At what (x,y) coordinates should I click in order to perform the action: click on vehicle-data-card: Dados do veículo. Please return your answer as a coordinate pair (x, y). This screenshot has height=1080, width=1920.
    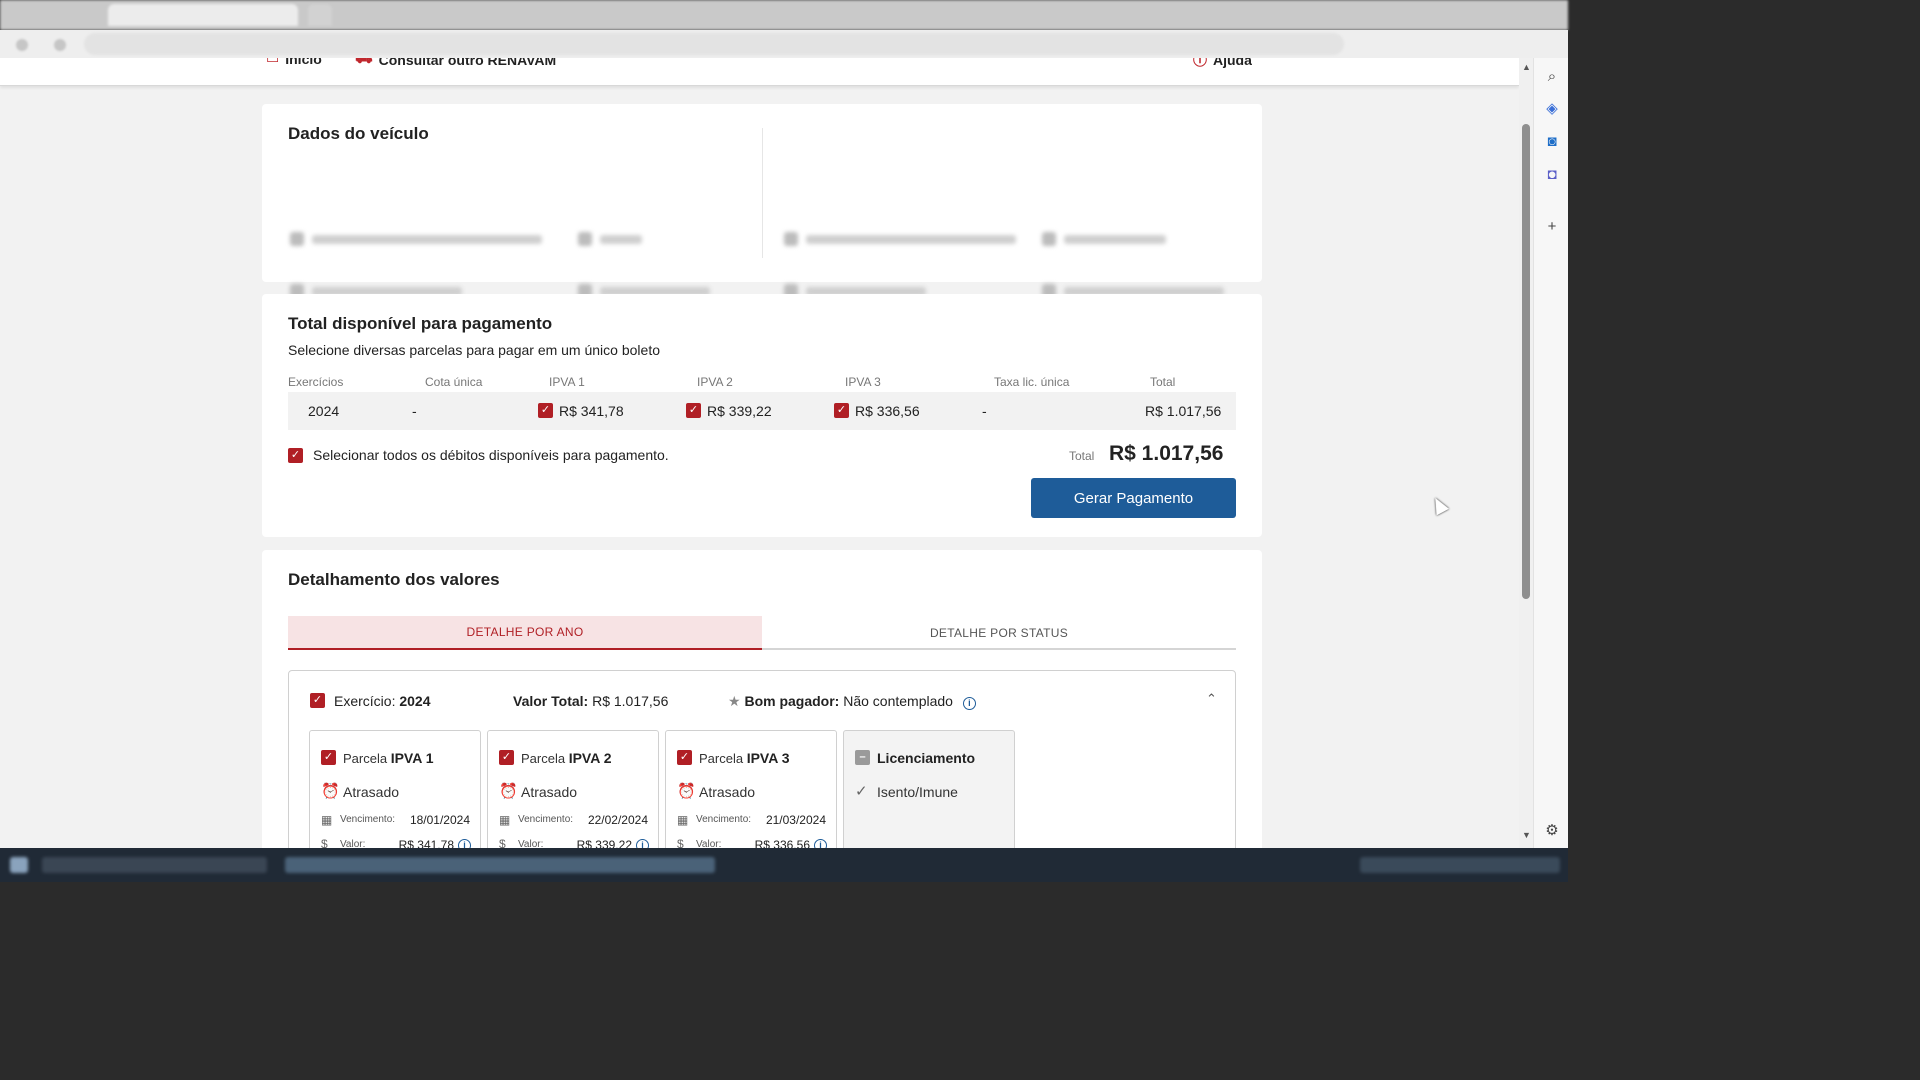
    Looking at the image, I should click on (762, 201).